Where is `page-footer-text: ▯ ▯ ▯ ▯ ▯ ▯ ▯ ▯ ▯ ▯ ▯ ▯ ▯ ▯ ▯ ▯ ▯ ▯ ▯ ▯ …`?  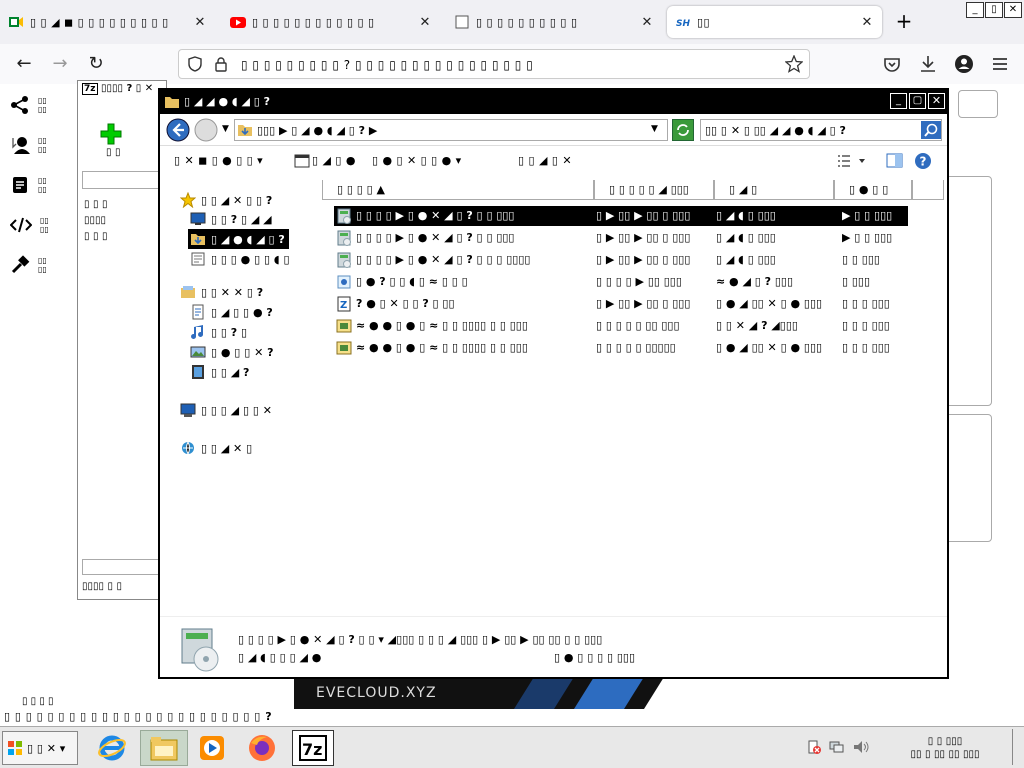
page-footer-text: ▯ ▯ ▯ ▯ ▯ ▯ ▯ ▯ ▯ ▯ ▯ ▯ ▯ ▯ ▯ ▯ ▯ ▯ ▯ ▯ … is located at coordinates (138, 716).